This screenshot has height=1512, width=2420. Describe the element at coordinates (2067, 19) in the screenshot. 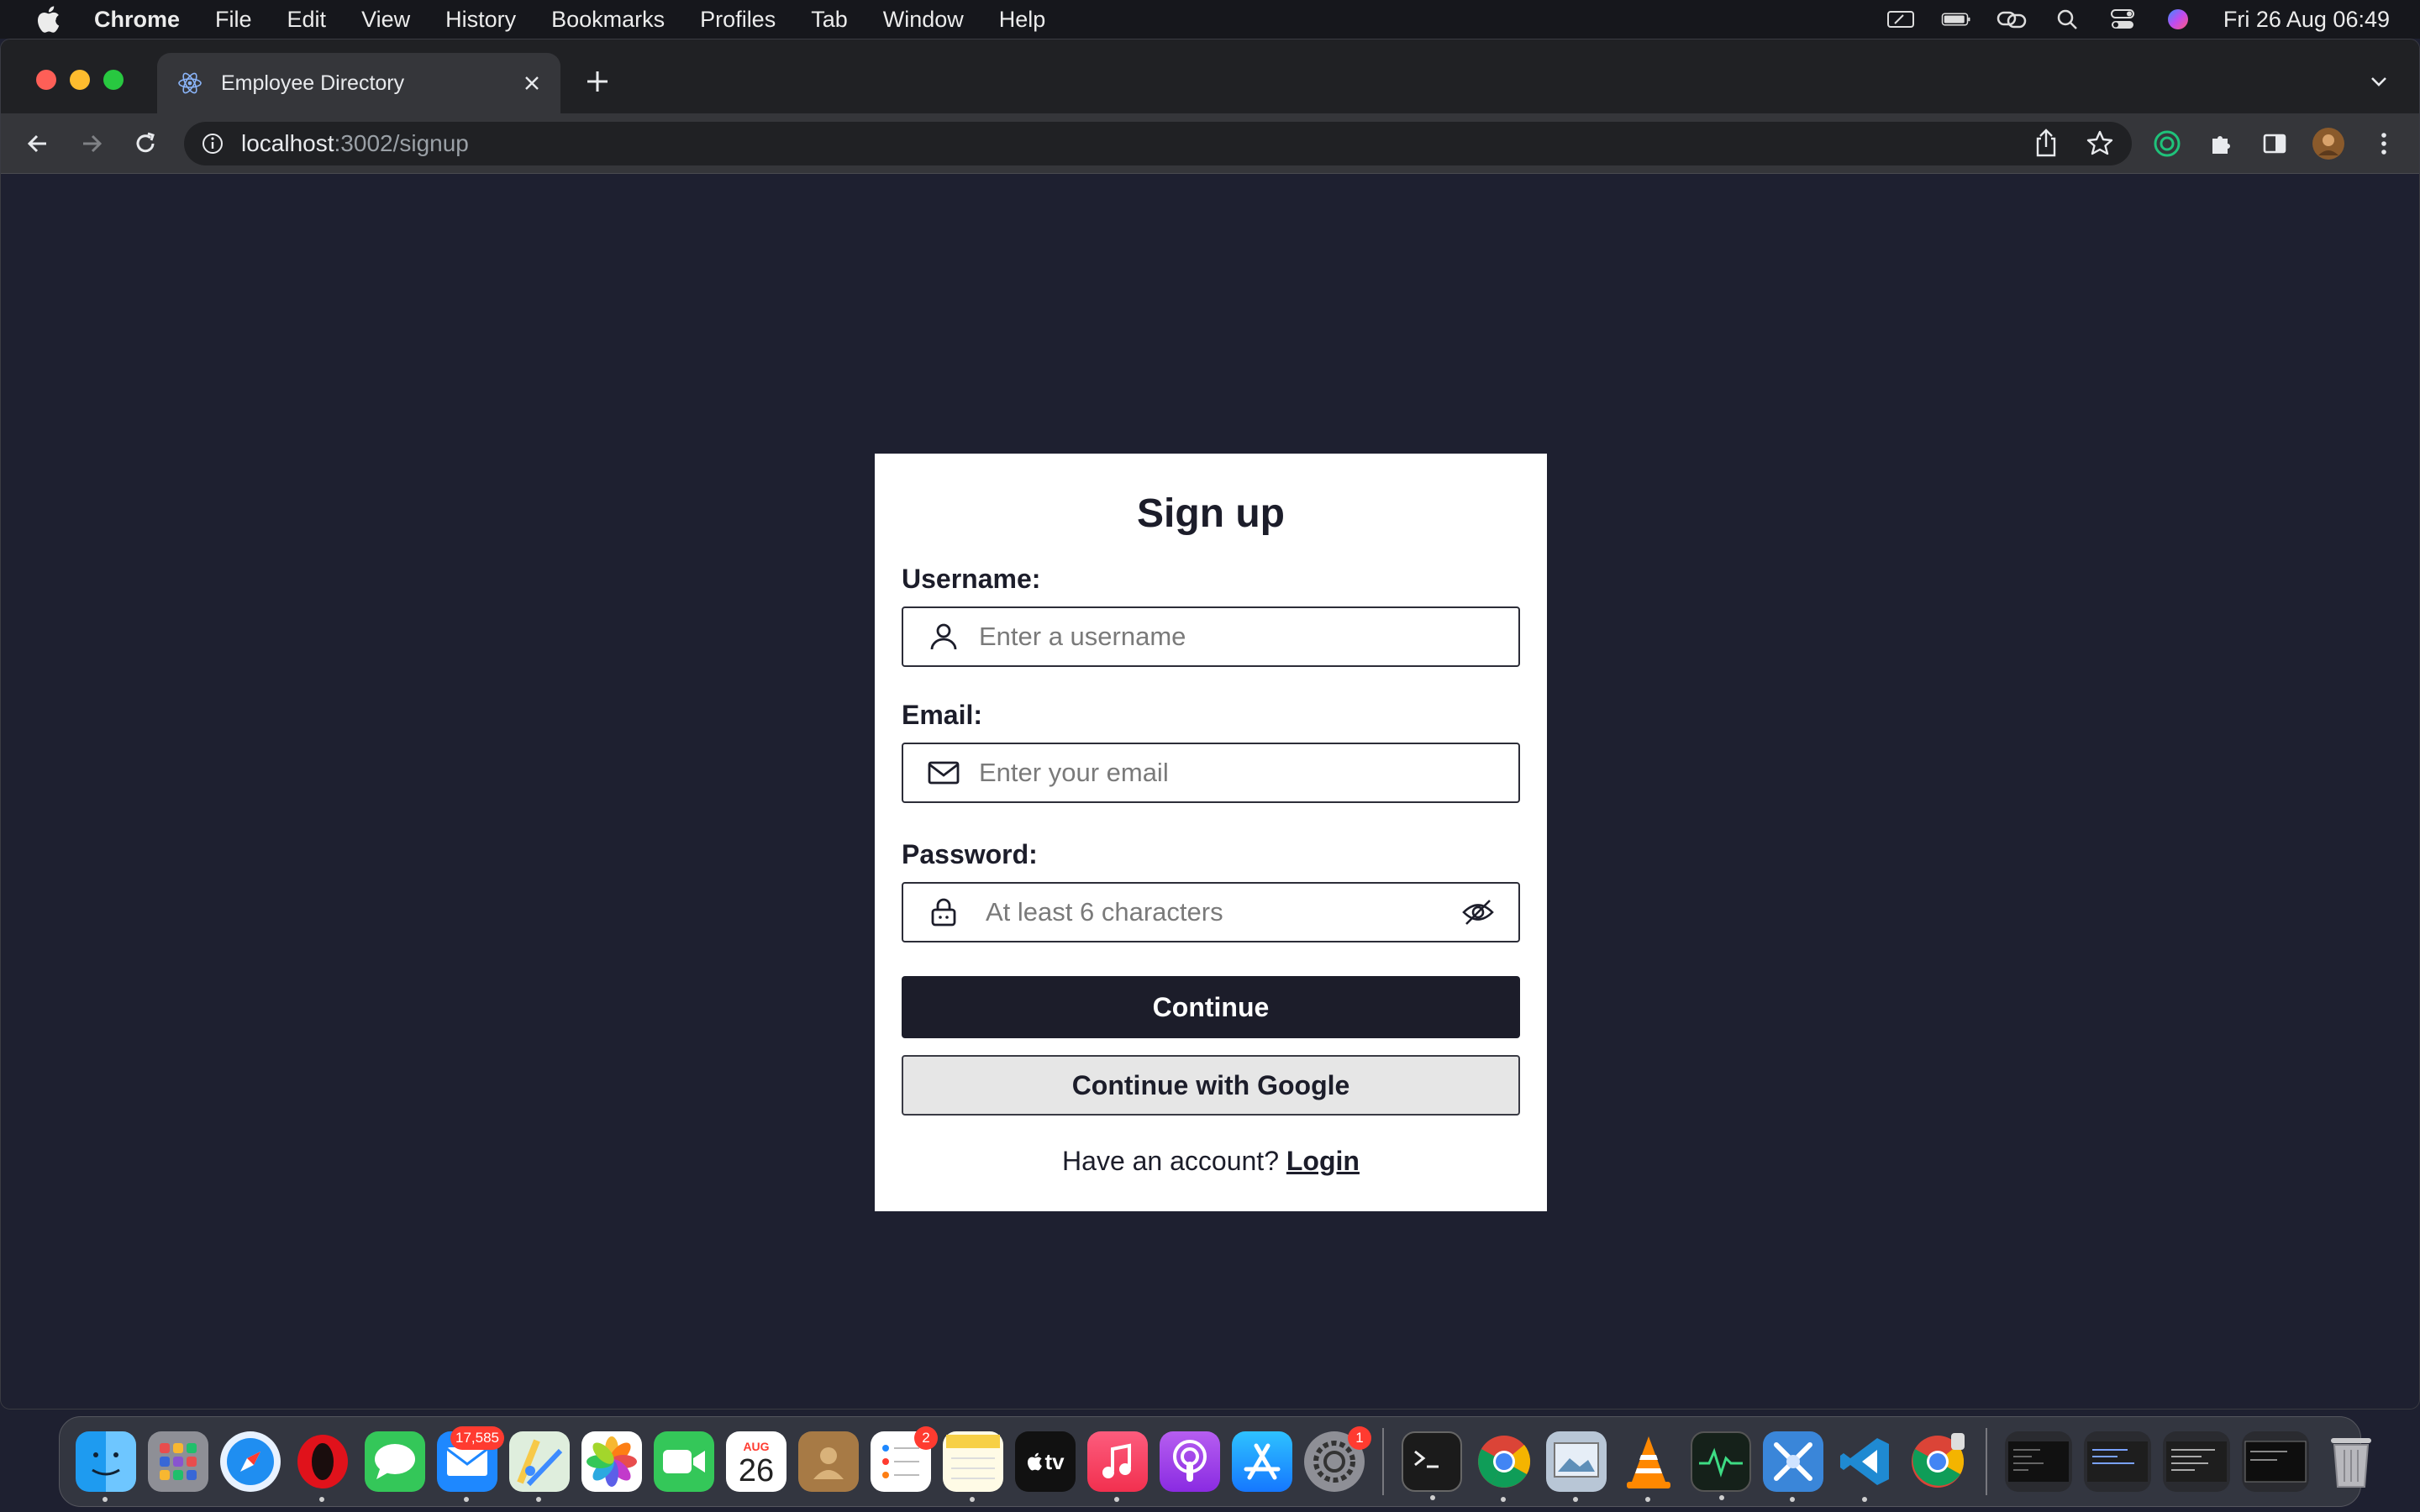

I see `spotlight-search-icon` at that location.